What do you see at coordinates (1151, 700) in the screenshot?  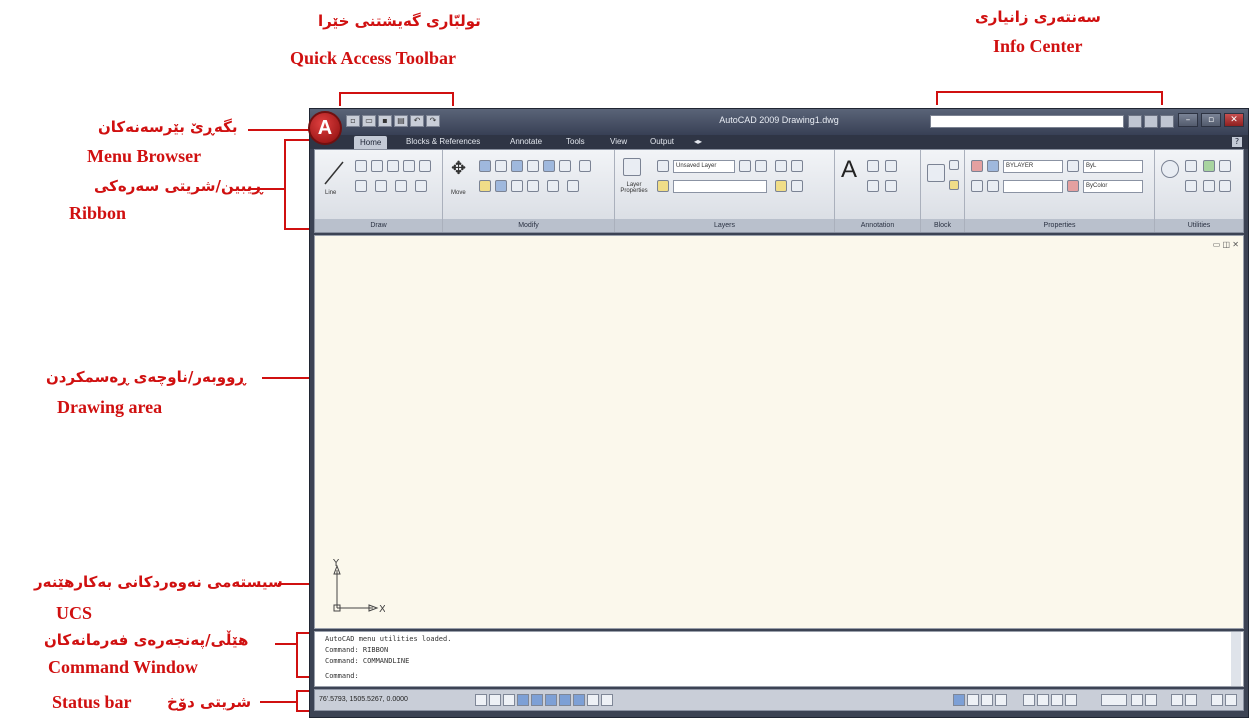 I see `auto-scale-icon` at bounding box center [1151, 700].